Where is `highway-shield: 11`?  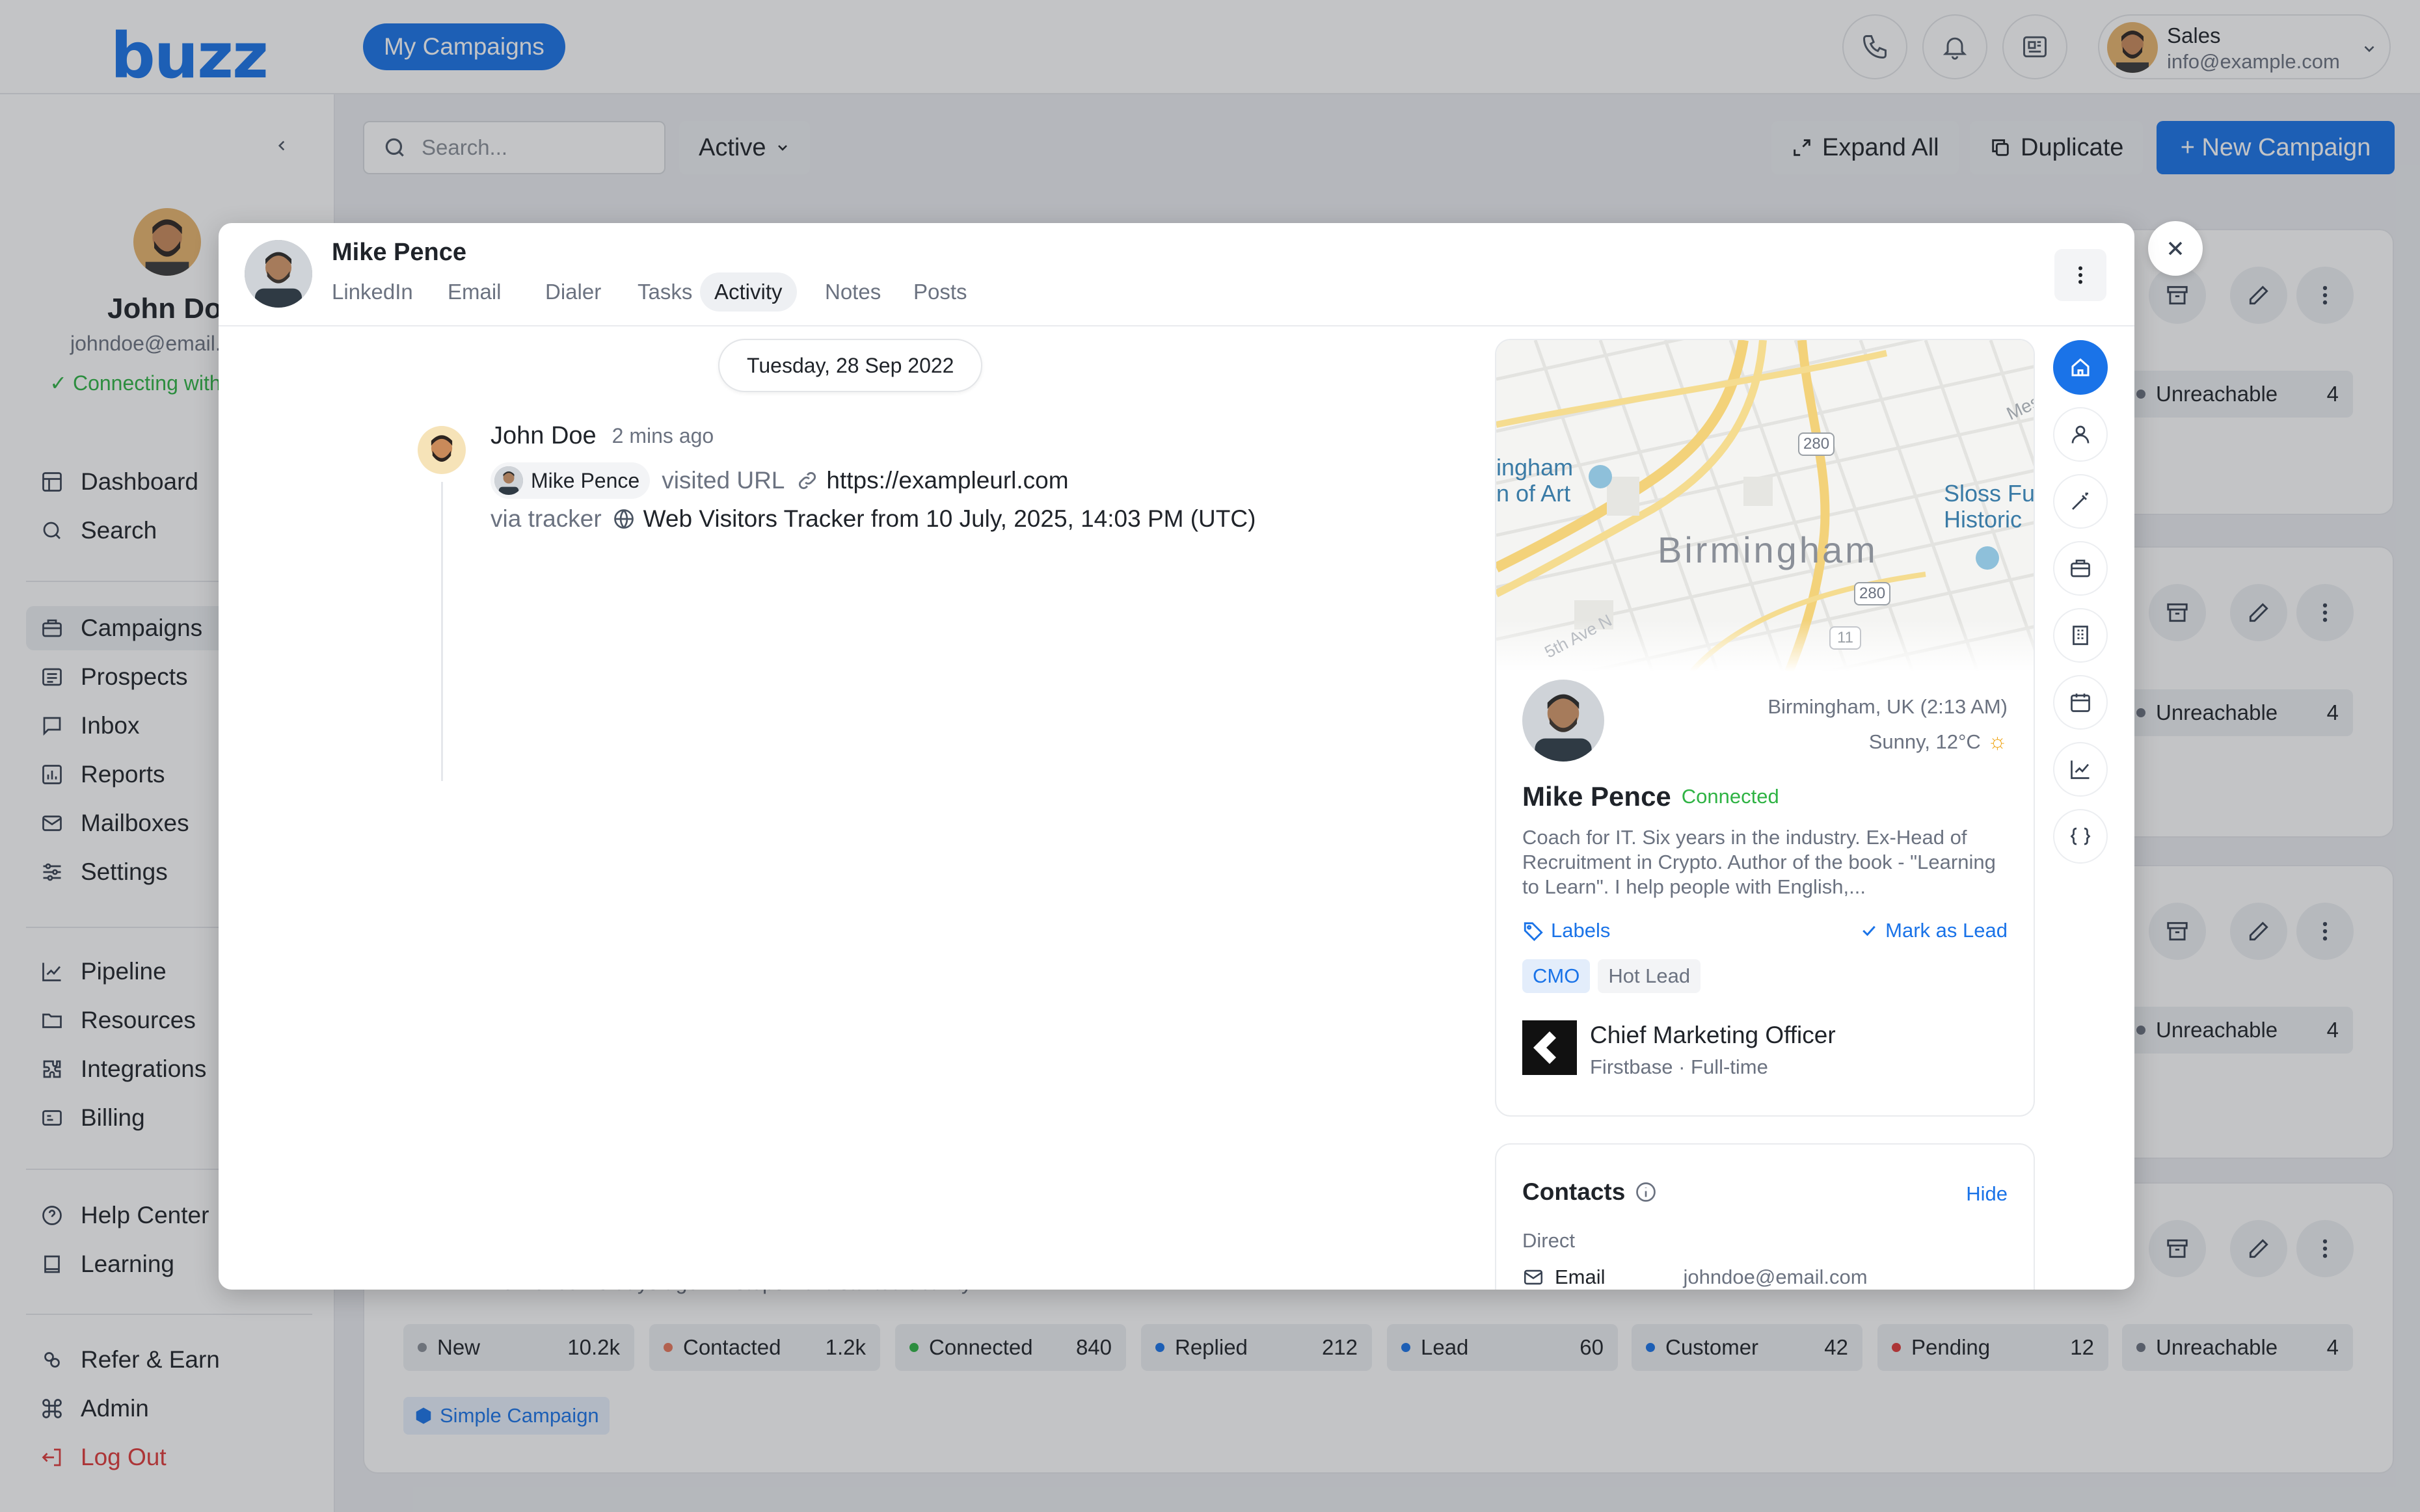
highway-shield: 11 is located at coordinates (1845, 638).